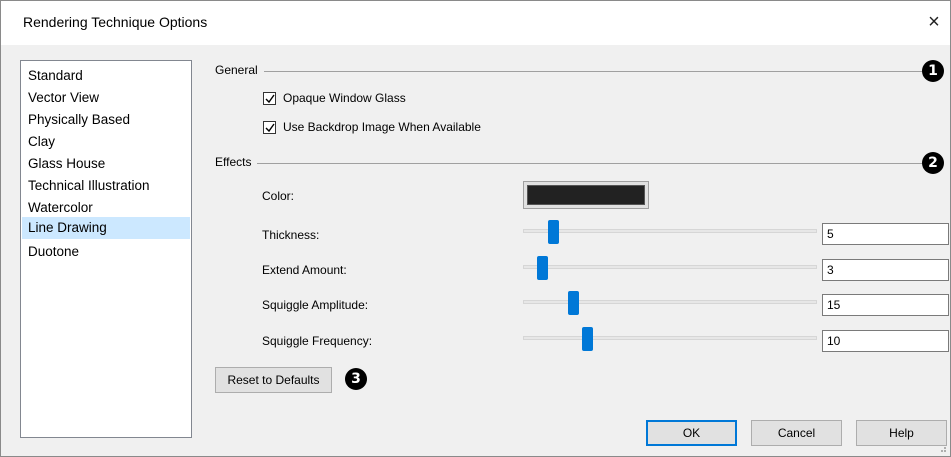 The height and width of the screenshot is (457, 951). What do you see at coordinates (570, 163) in the screenshot?
I see `effects-divider` at bounding box center [570, 163].